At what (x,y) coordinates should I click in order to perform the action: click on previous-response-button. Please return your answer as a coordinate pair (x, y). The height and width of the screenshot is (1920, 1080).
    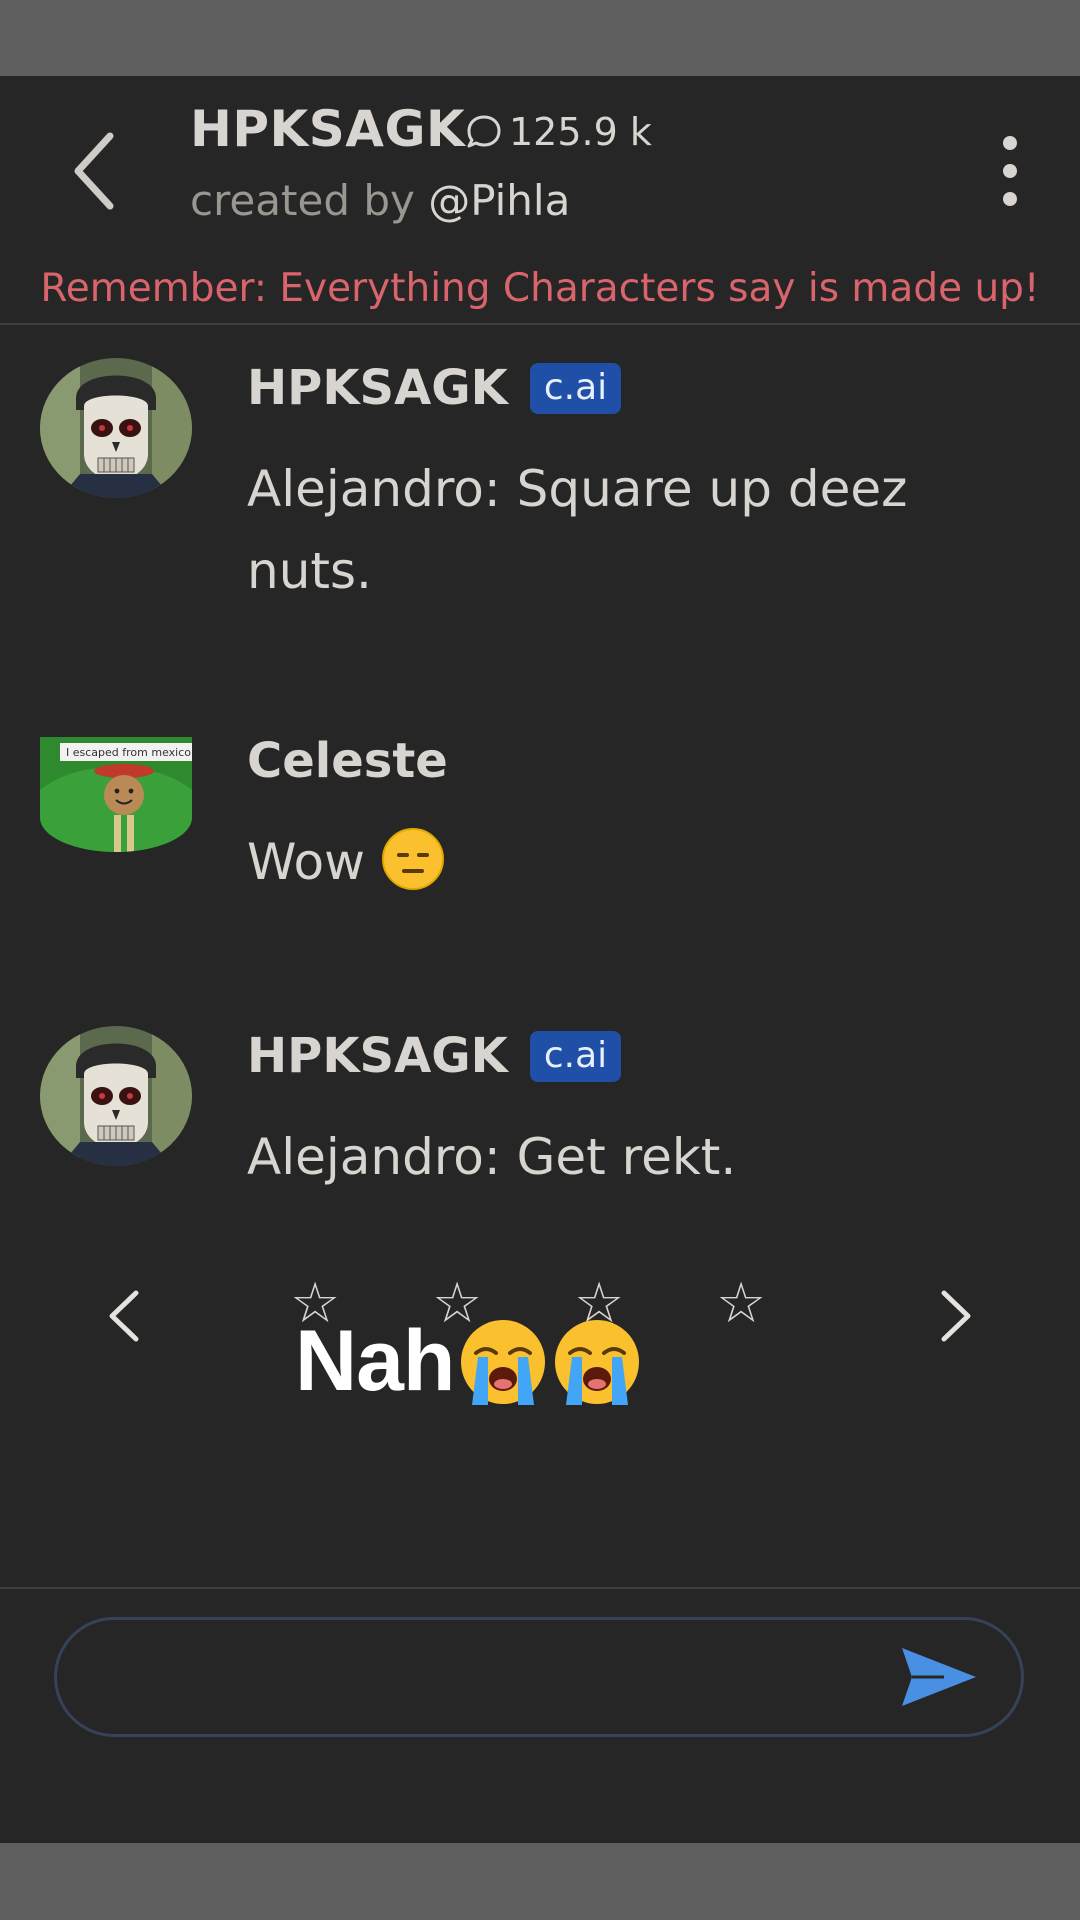
    Looking at the image, I should click on (125, 1316).